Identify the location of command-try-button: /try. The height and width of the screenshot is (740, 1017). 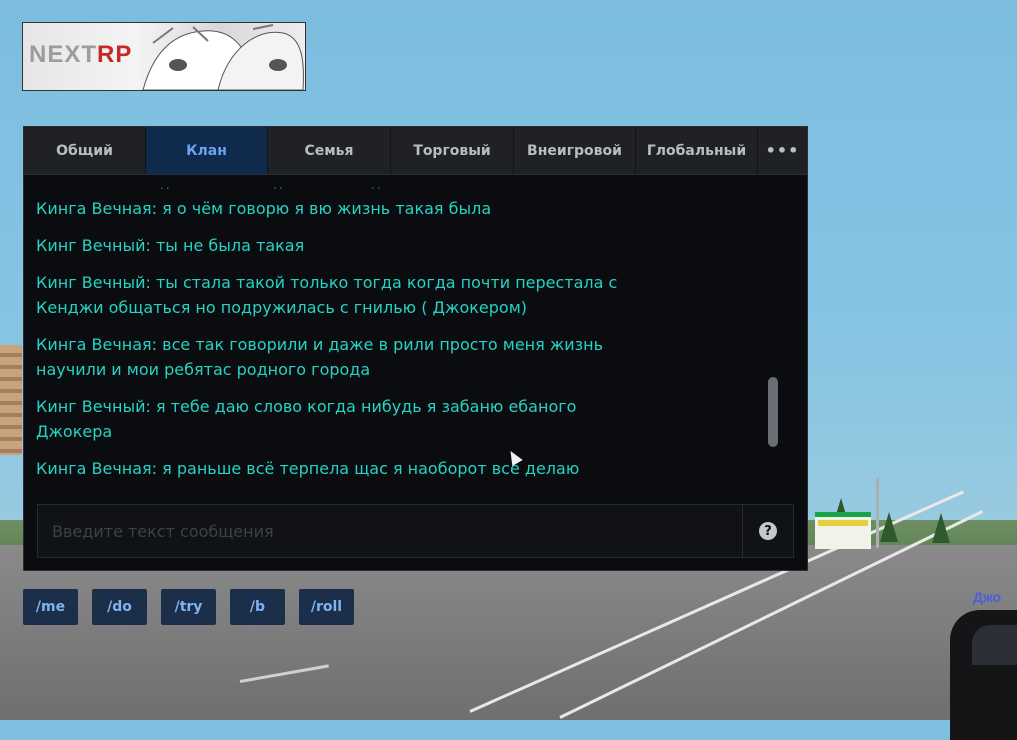
(188, 607).